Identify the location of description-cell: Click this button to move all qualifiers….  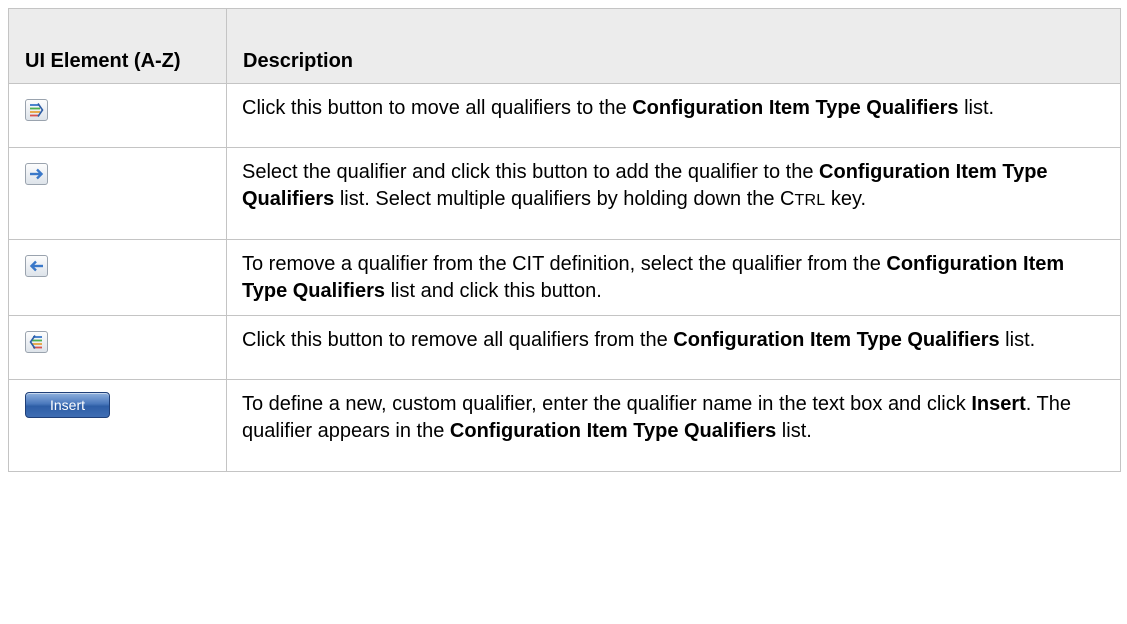
(673, 115).